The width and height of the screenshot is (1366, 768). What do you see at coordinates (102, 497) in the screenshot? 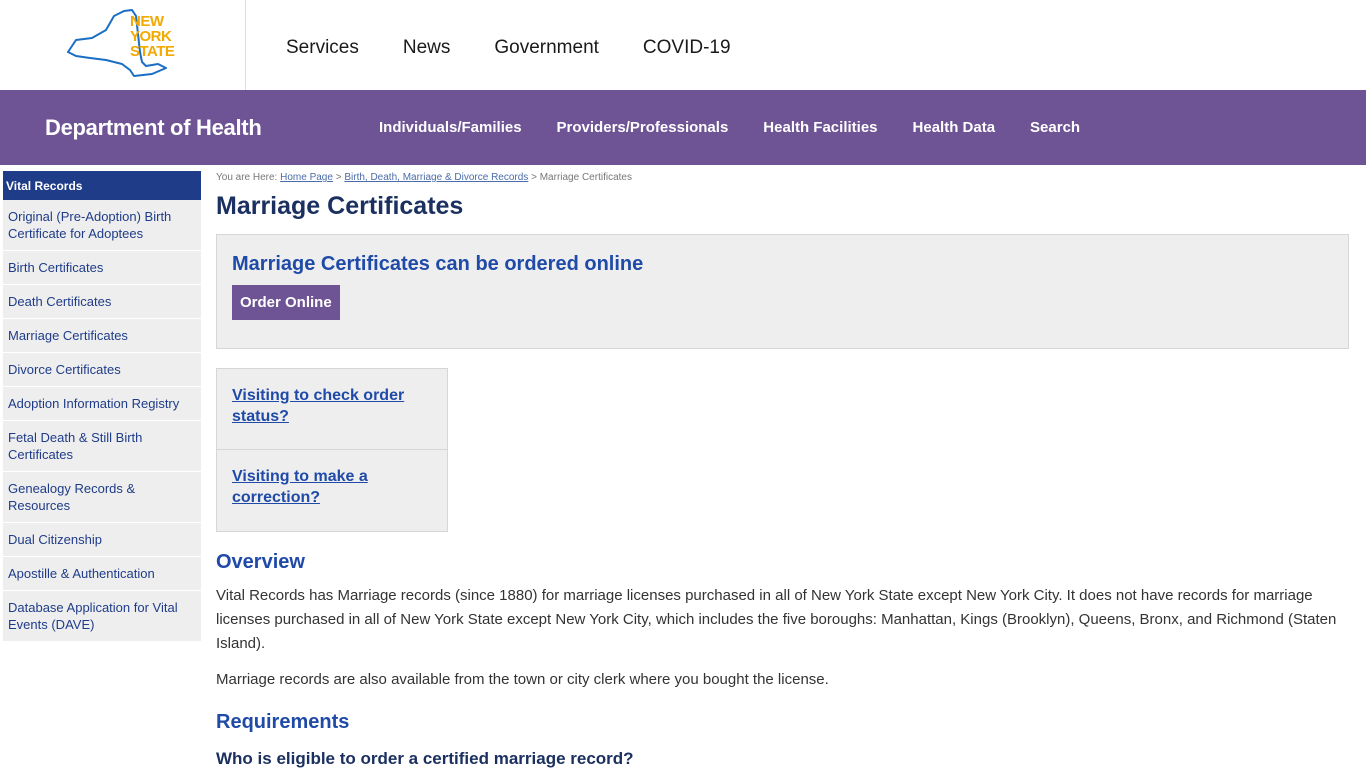
I see `sidebar-item-genealogy: Genealogy Records & Resources` at bounding box center [102, 497].